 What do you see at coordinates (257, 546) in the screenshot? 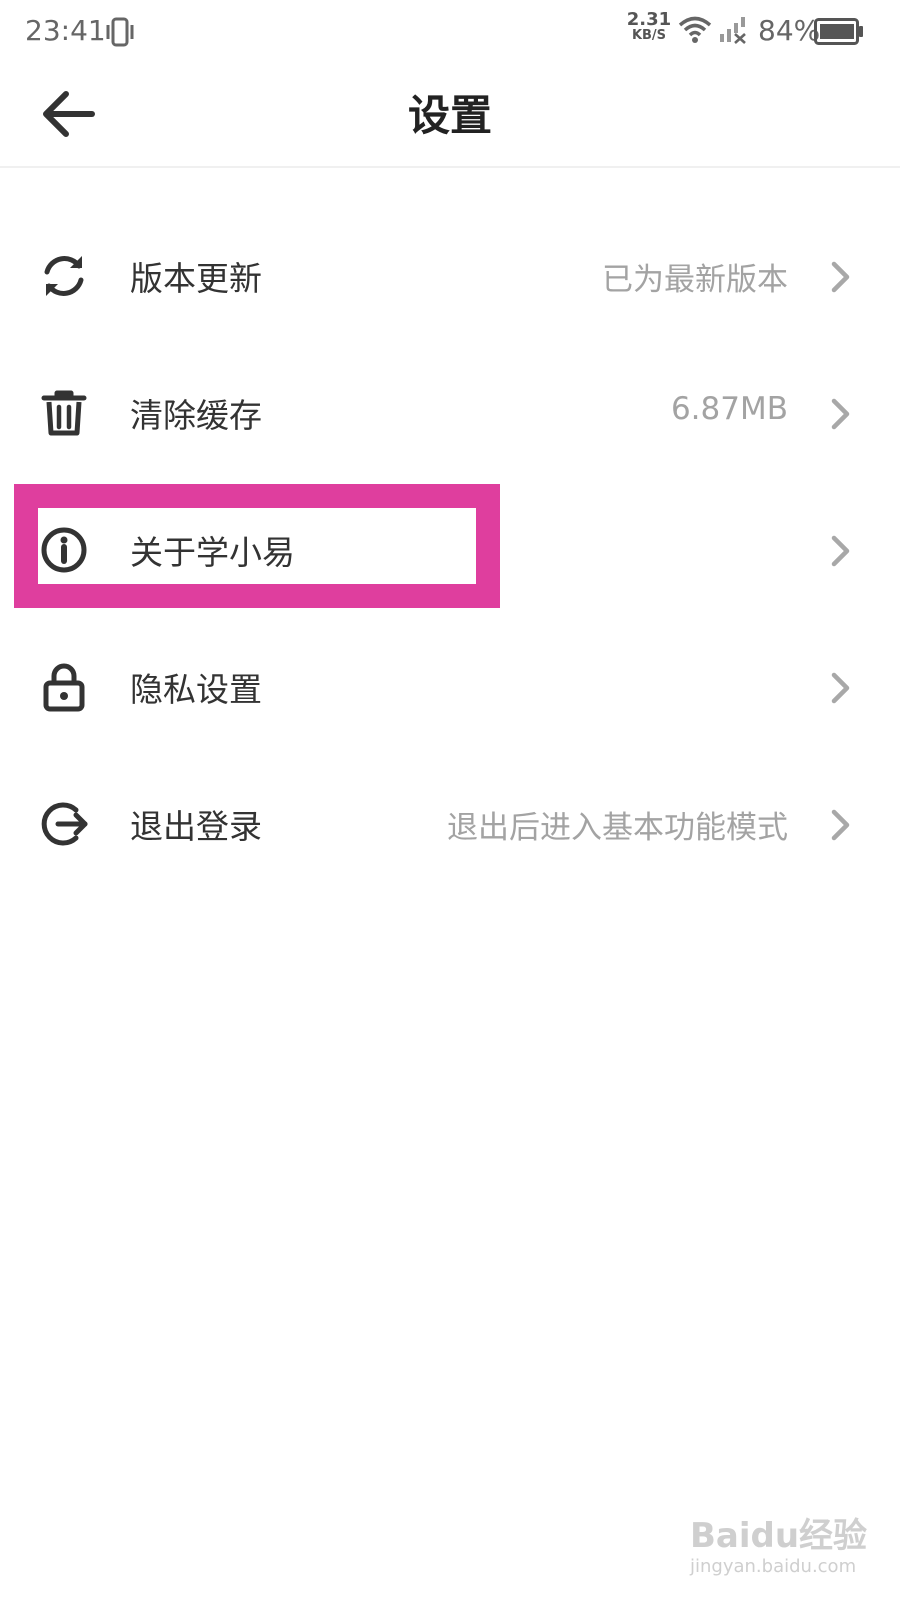
I see `highlight-box` at bounding box center [257, 546].